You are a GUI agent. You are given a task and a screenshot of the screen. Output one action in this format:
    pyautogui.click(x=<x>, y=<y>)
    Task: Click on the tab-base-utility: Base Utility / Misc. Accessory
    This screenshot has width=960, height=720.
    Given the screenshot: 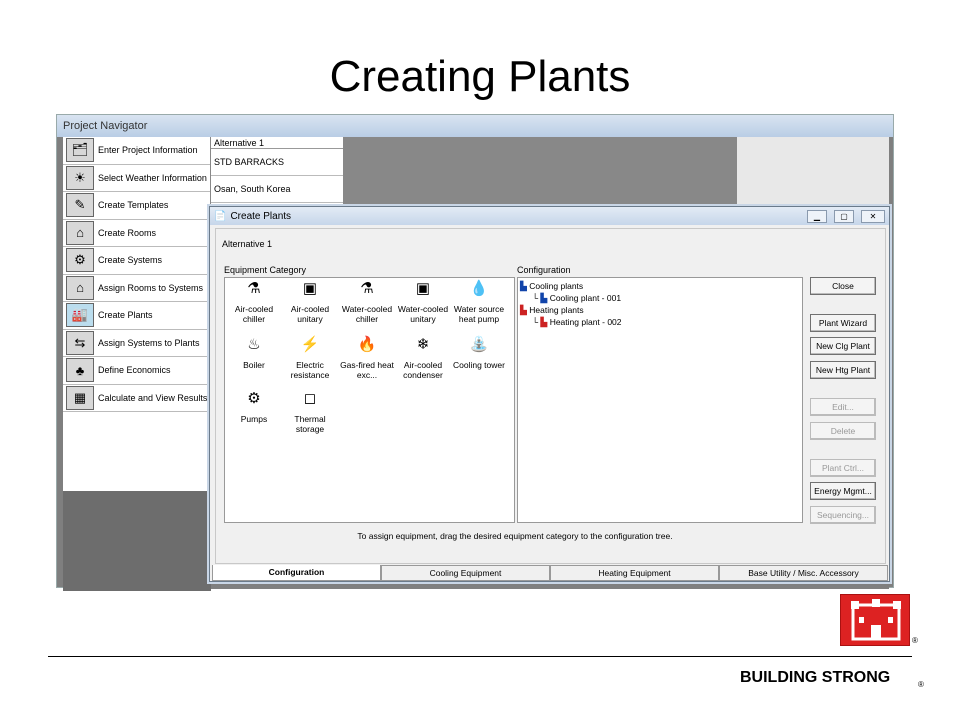 What is the action you would take?
    pyautogui.click(x=803, y=573)
    